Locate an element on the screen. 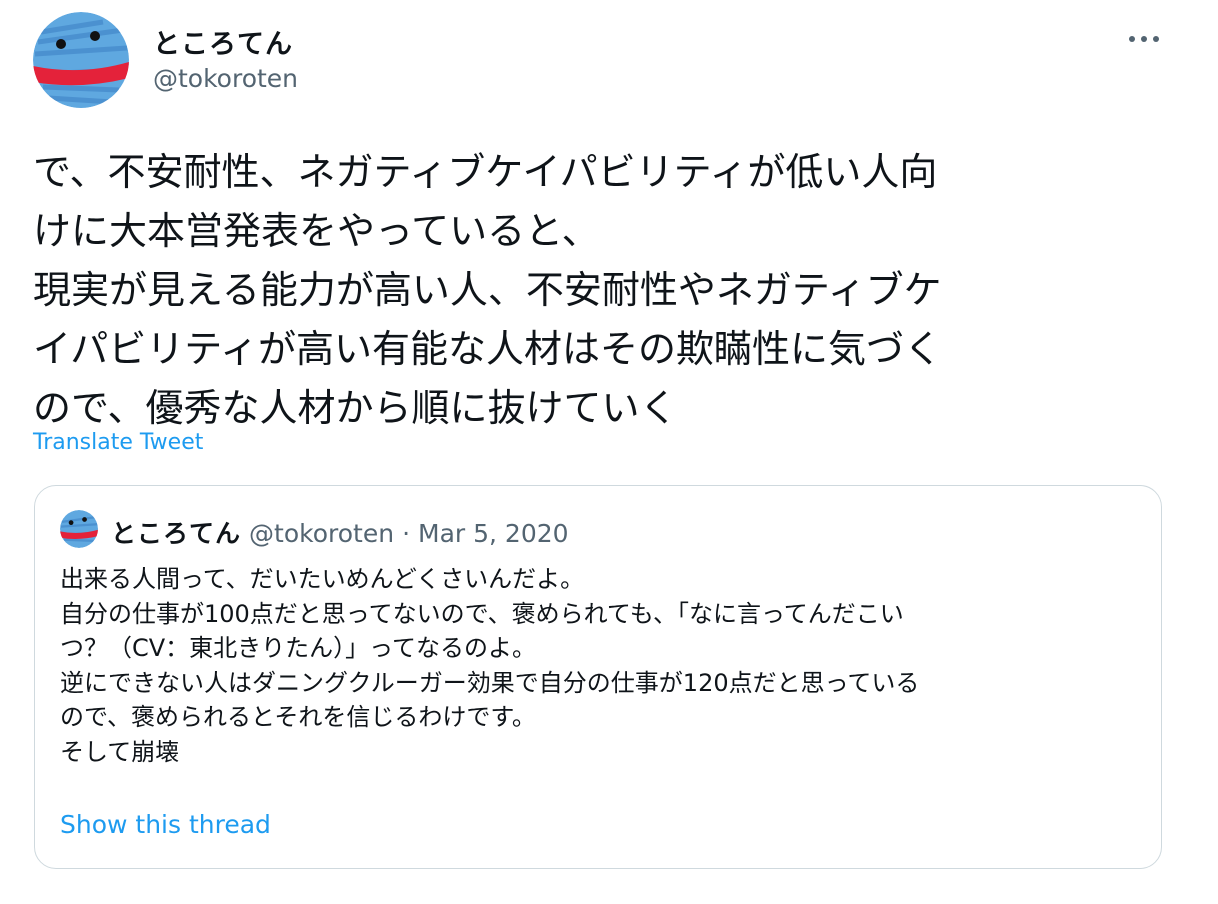 Image resolution: width=1218 pixels, height=904 pixels. author-avatar is located at coordinates (81, 60).